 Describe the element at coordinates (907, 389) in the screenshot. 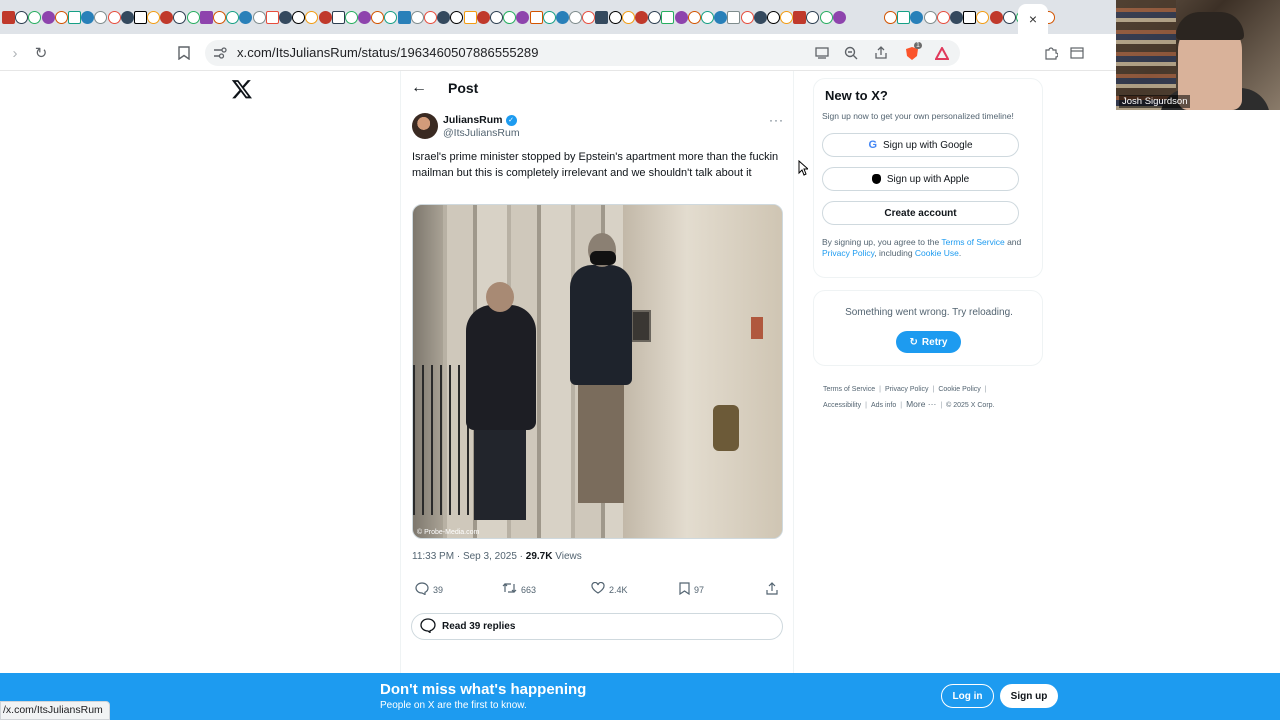

I see `footer-privacy-link: Privacy Policy` at that location.